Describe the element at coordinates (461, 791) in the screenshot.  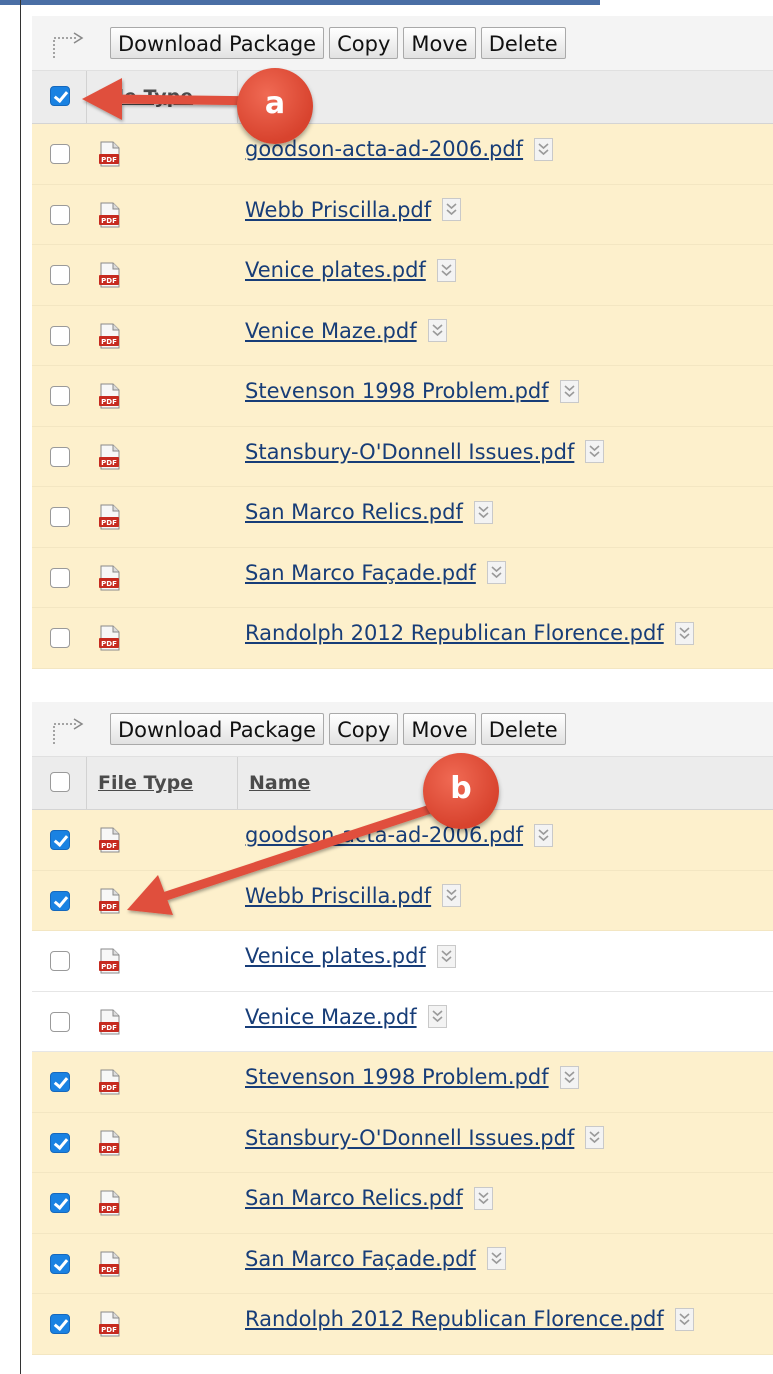
I see `callout-b: b` at that location.